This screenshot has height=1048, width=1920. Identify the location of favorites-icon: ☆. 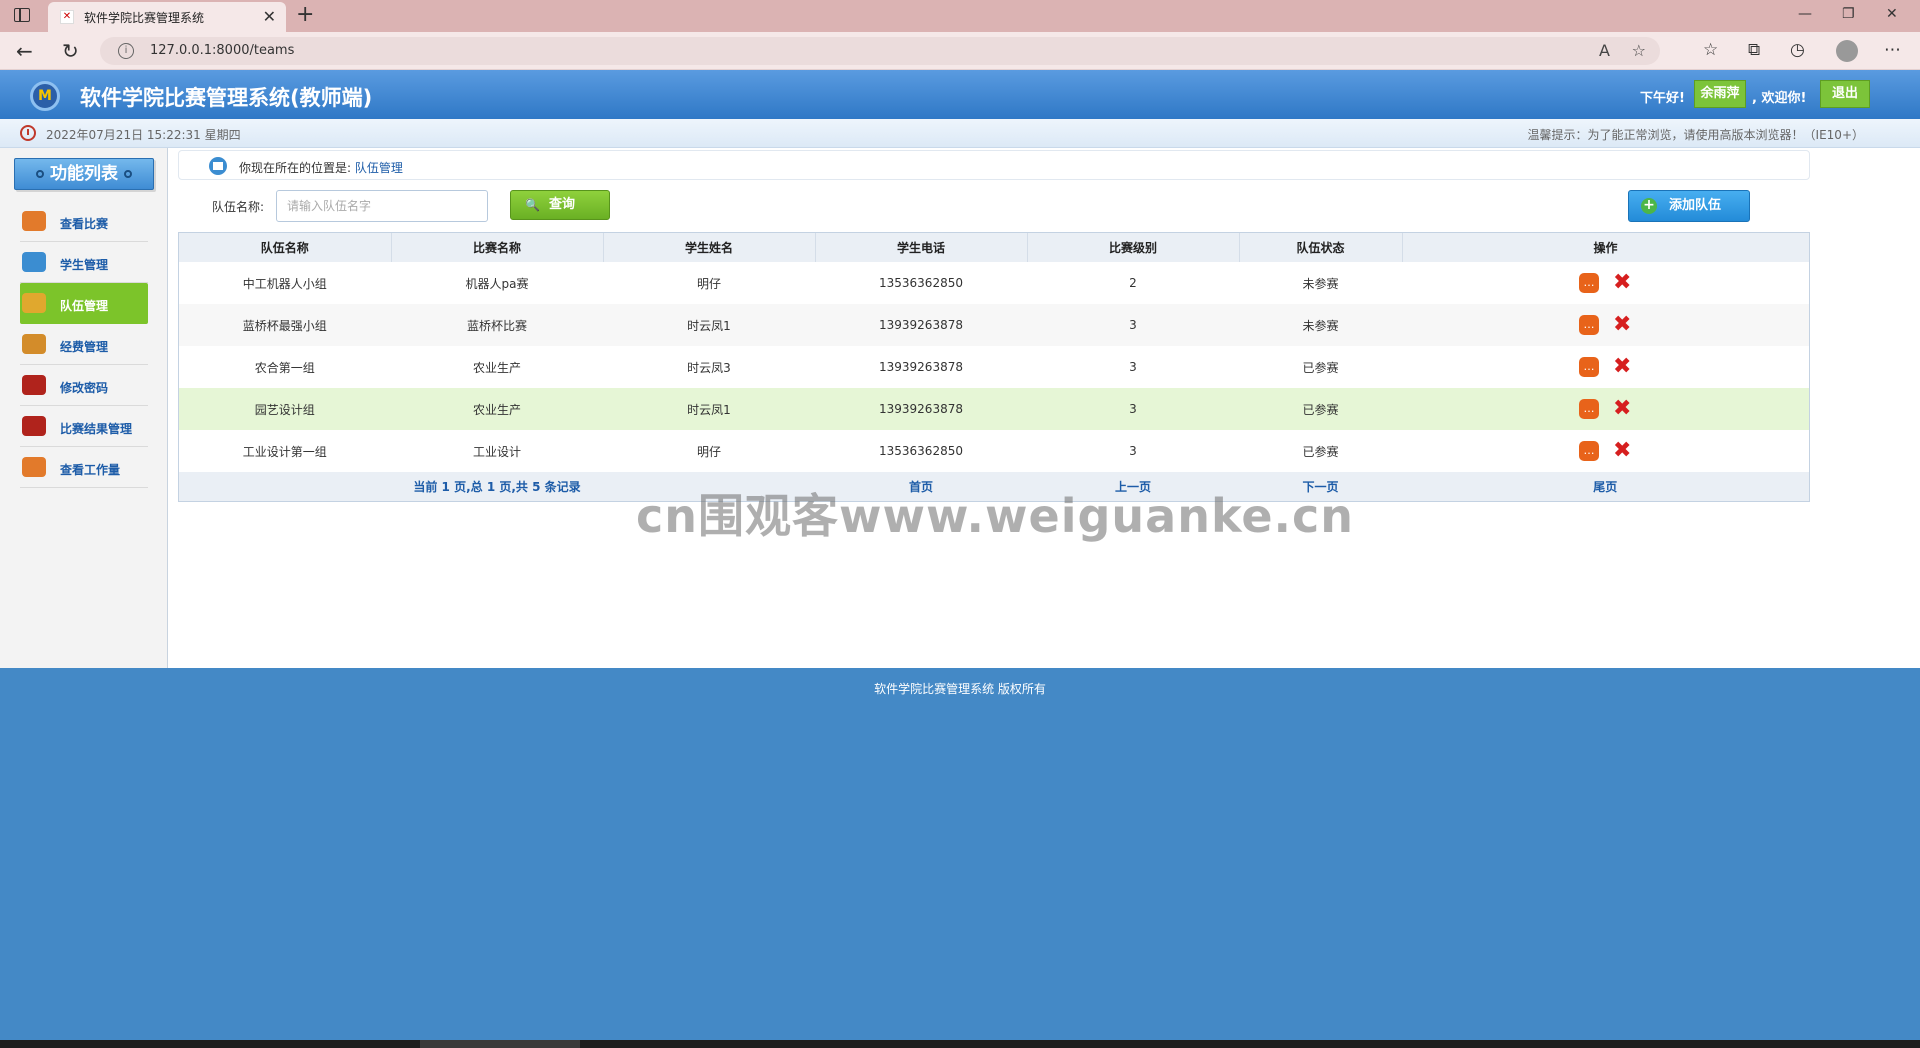
(1710, 50).